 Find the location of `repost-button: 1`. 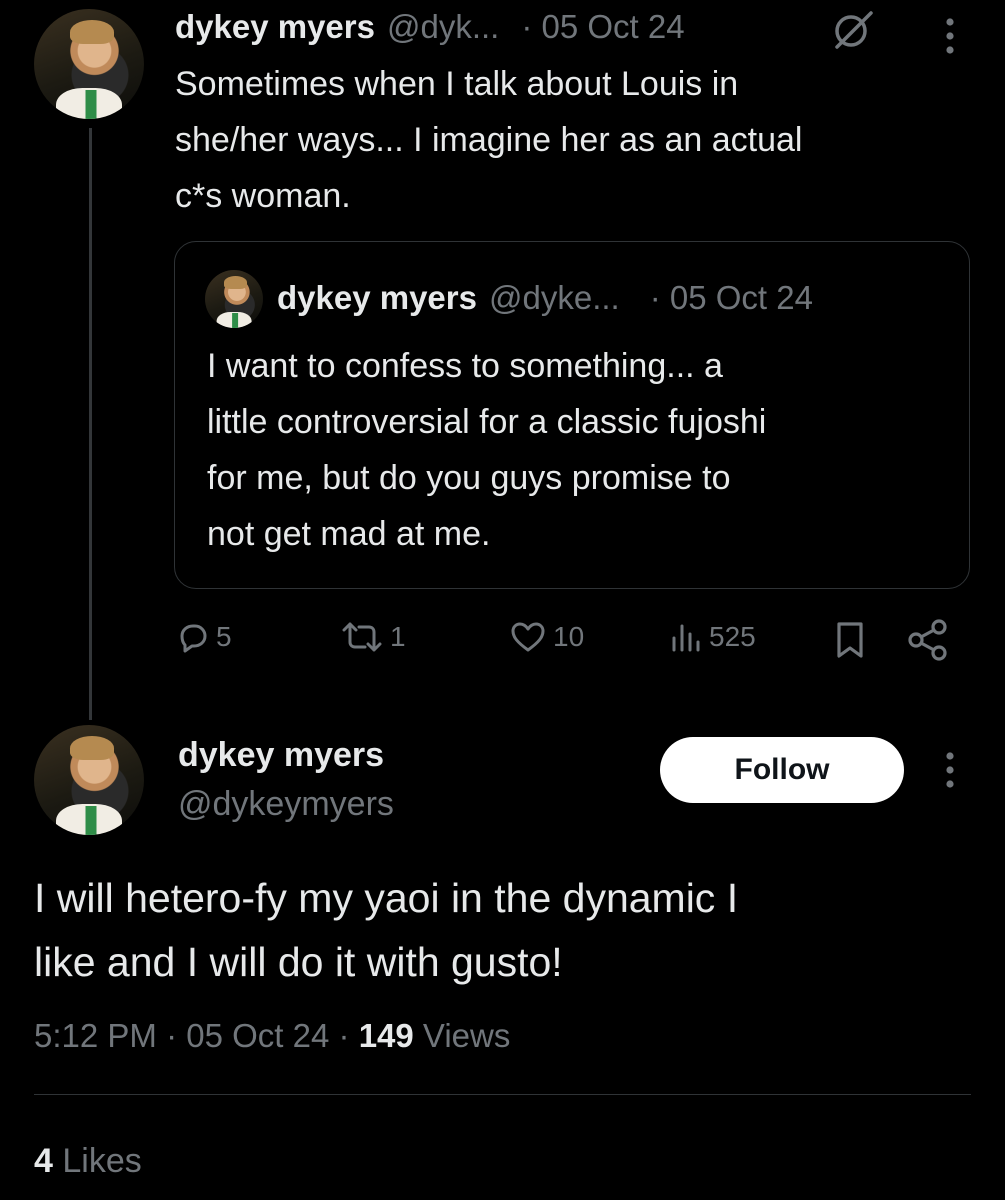

repost-button: 1 is located at coordinates (373, 637).